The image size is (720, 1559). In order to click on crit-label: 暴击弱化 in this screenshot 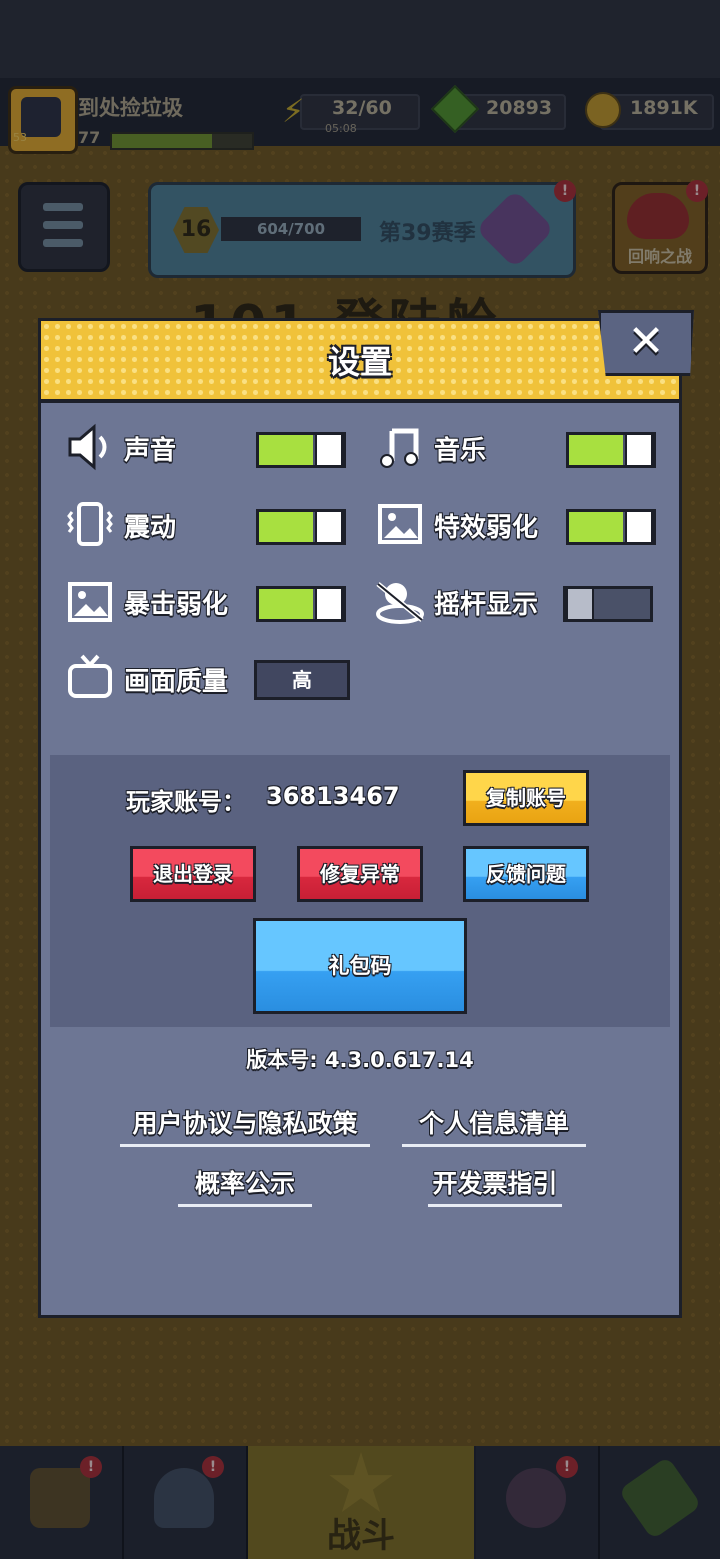, I will do `click(176, 605)`.